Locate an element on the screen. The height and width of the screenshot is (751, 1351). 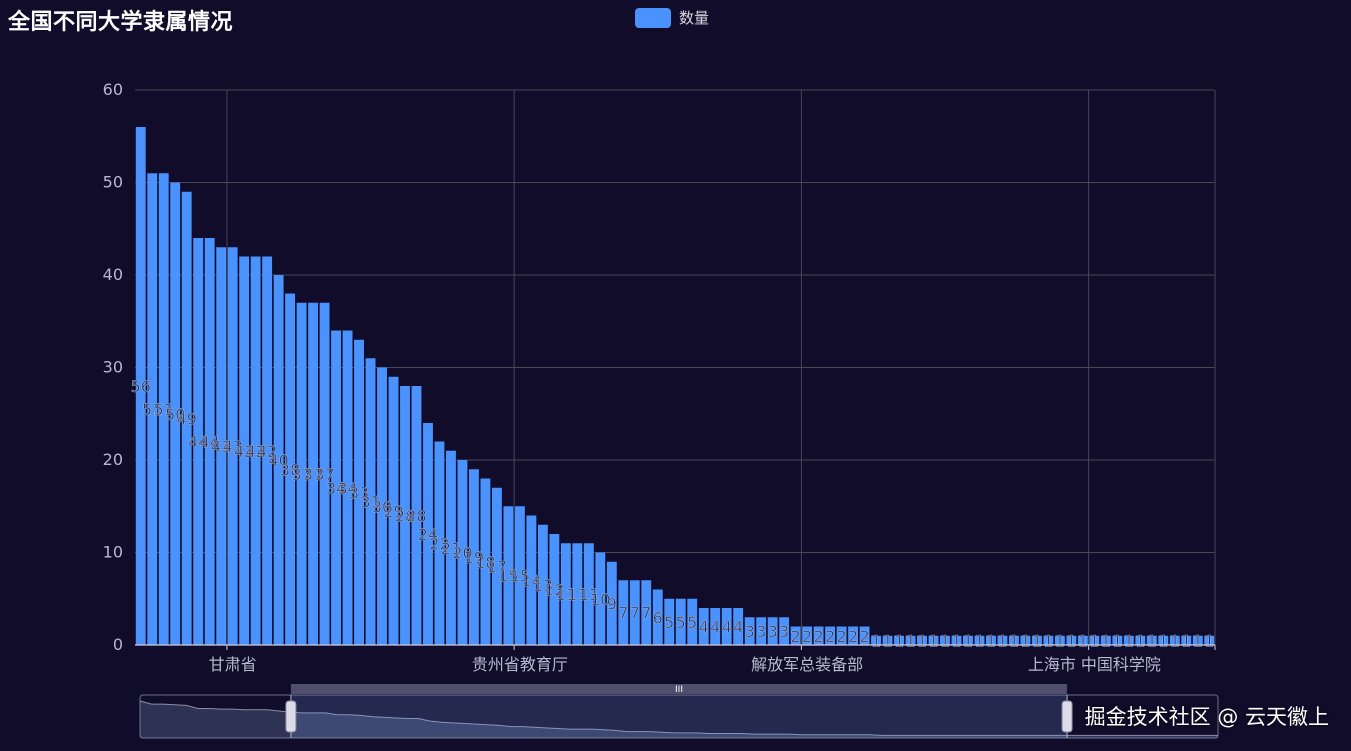
y-tick-label: 50 is located at coordinates (113, 182).